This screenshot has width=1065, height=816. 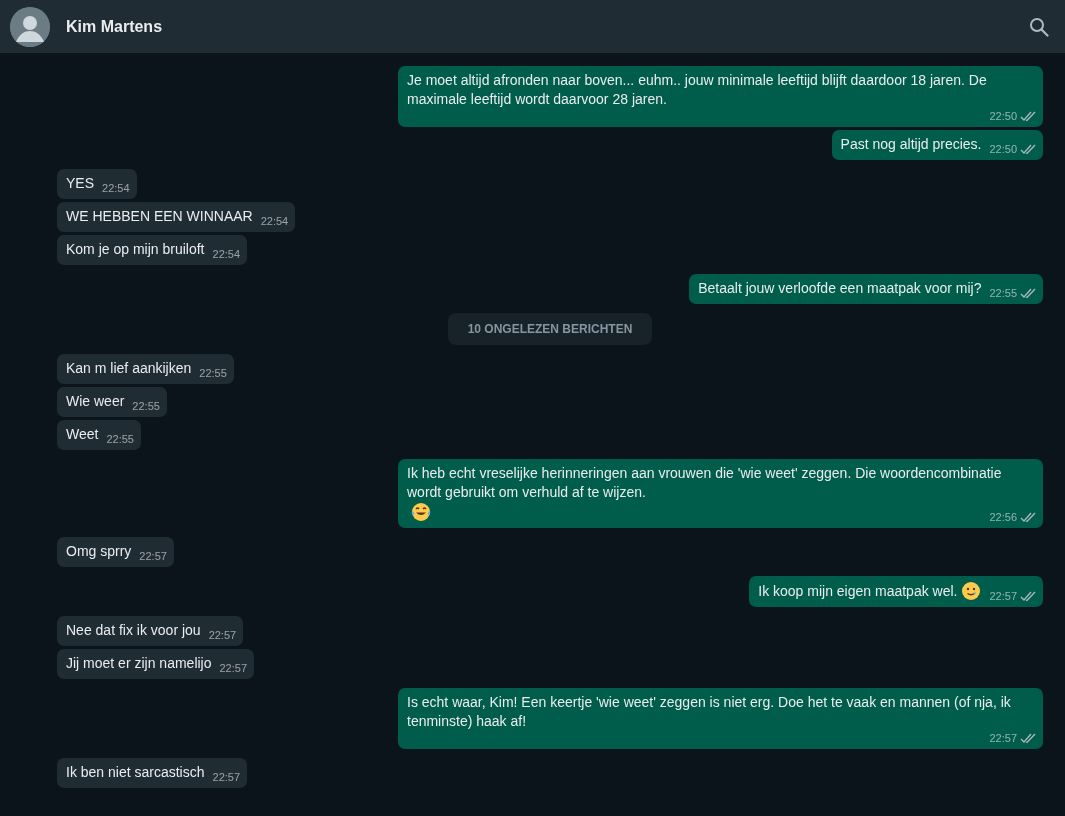 What do you see at coordinates (135, 772) in the screenshot?
I see `message-text: Ik ben niet sarcastisch` at bounding box center [135, 772].